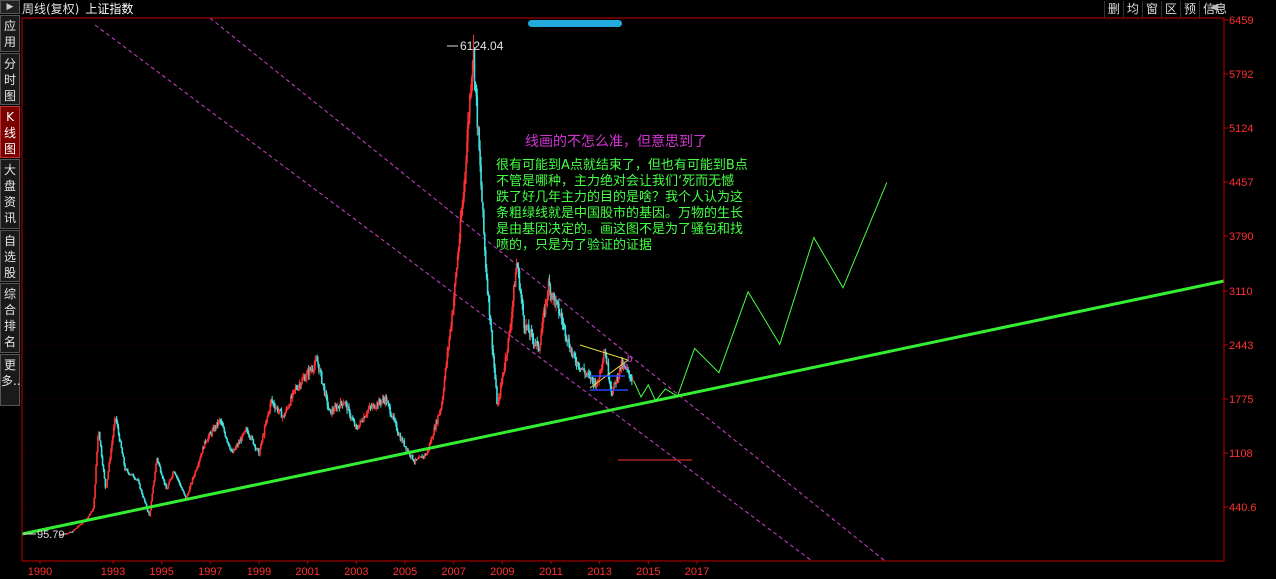  I want to click on y-tick-label: 6459, so click(1241, 21).